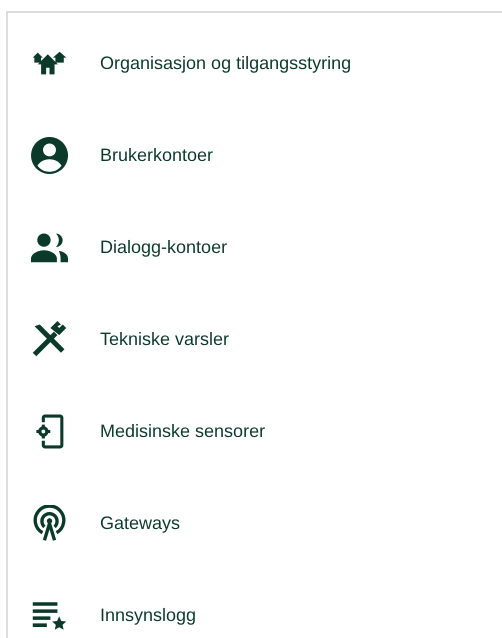 This screenshot has height=638, width=502. What do you see at coordinates (108, 615) in the screenshot?
I see `menu-item: Innsynslogg` at bounding box center [108, 615].